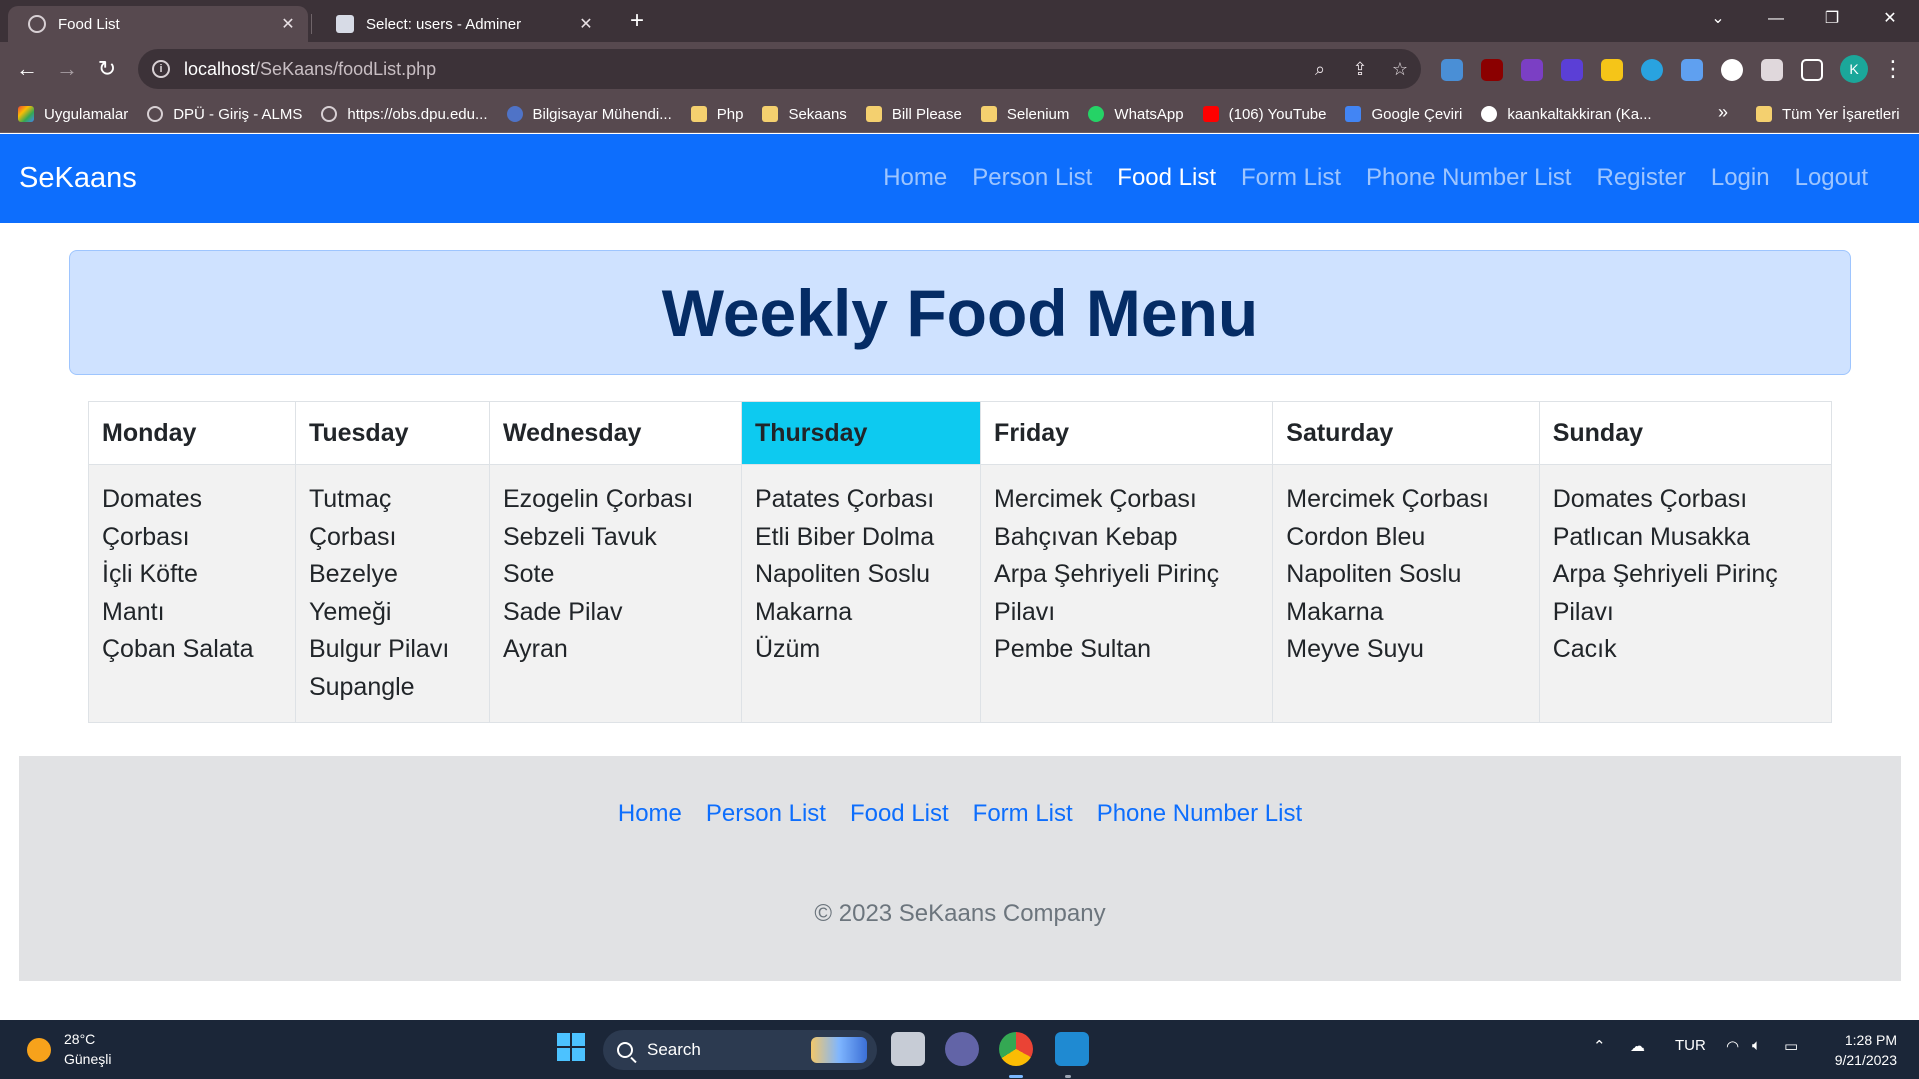  Describe the element at coordinates (1718, 21) in the screenshot. I see `tab-search-chevron-icon: ⌄` at that location.